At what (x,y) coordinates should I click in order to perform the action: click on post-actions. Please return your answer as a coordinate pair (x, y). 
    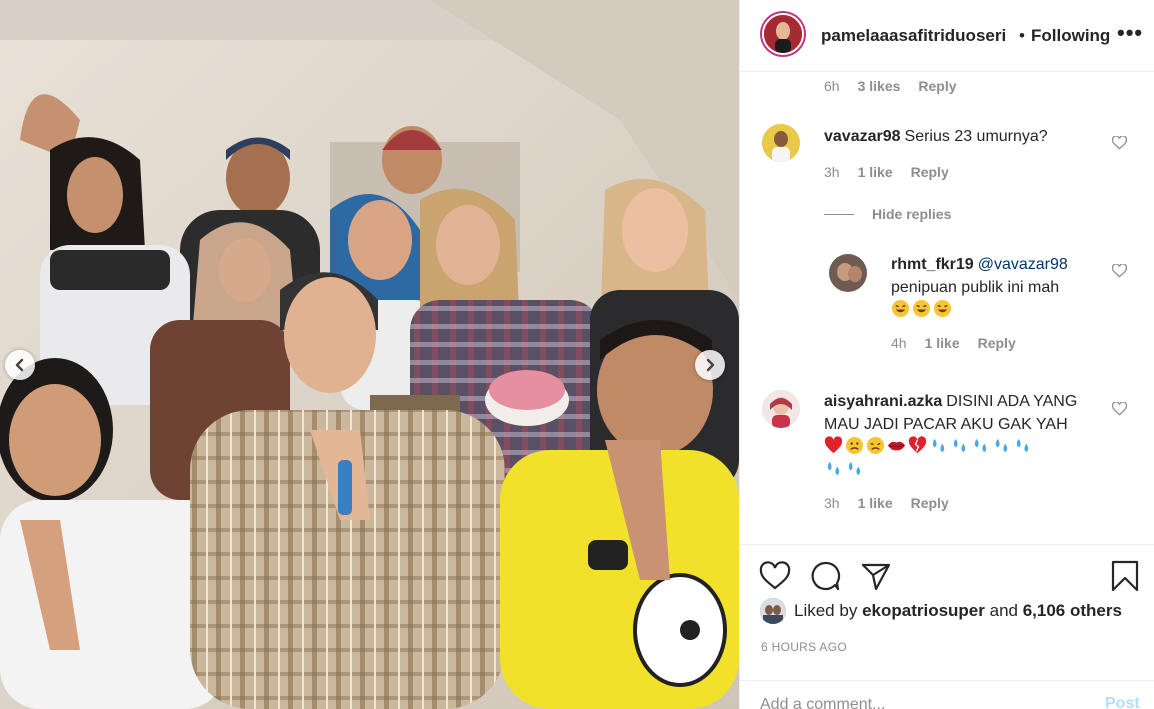
    Looking at the image, I should click on (947, 575).